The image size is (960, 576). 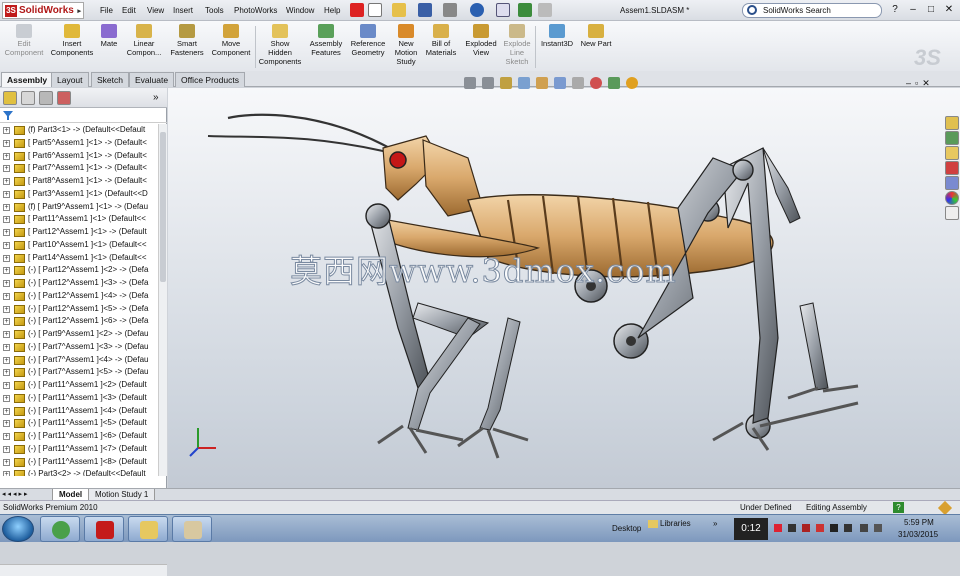 What do you see at coordinates (375, 10) in the screenshot?
I see `new-document-icon` at bounding box center [375, 10].